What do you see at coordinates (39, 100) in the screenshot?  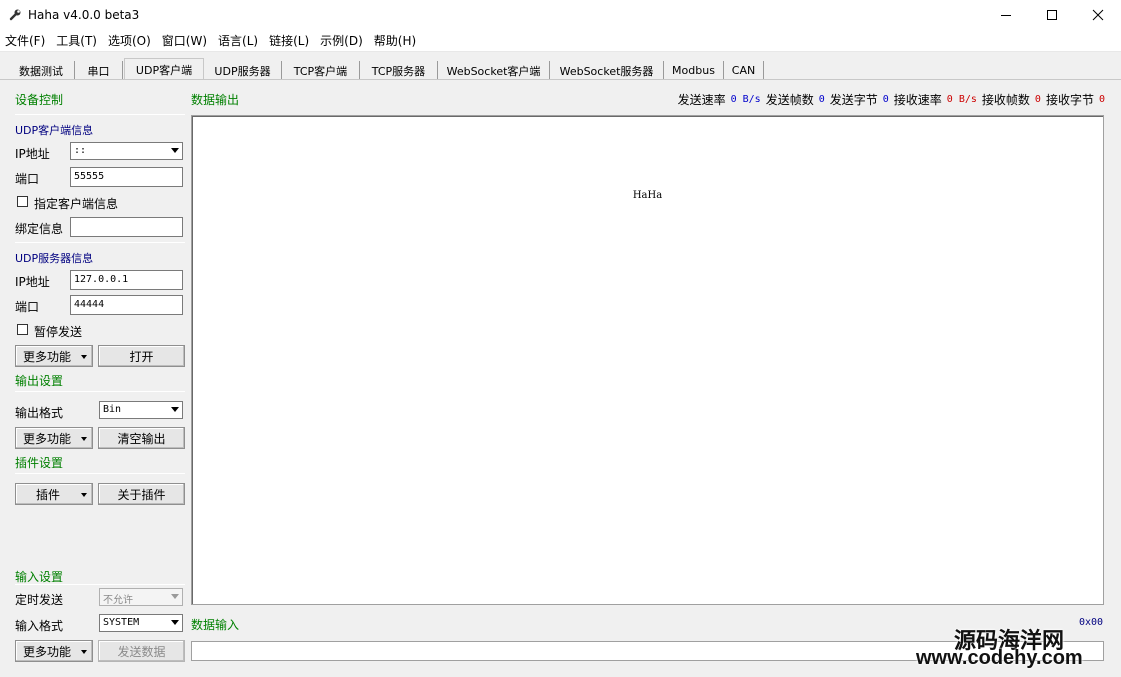 I see `device-control-title: 设备控制` at bounding box center [39, 100].